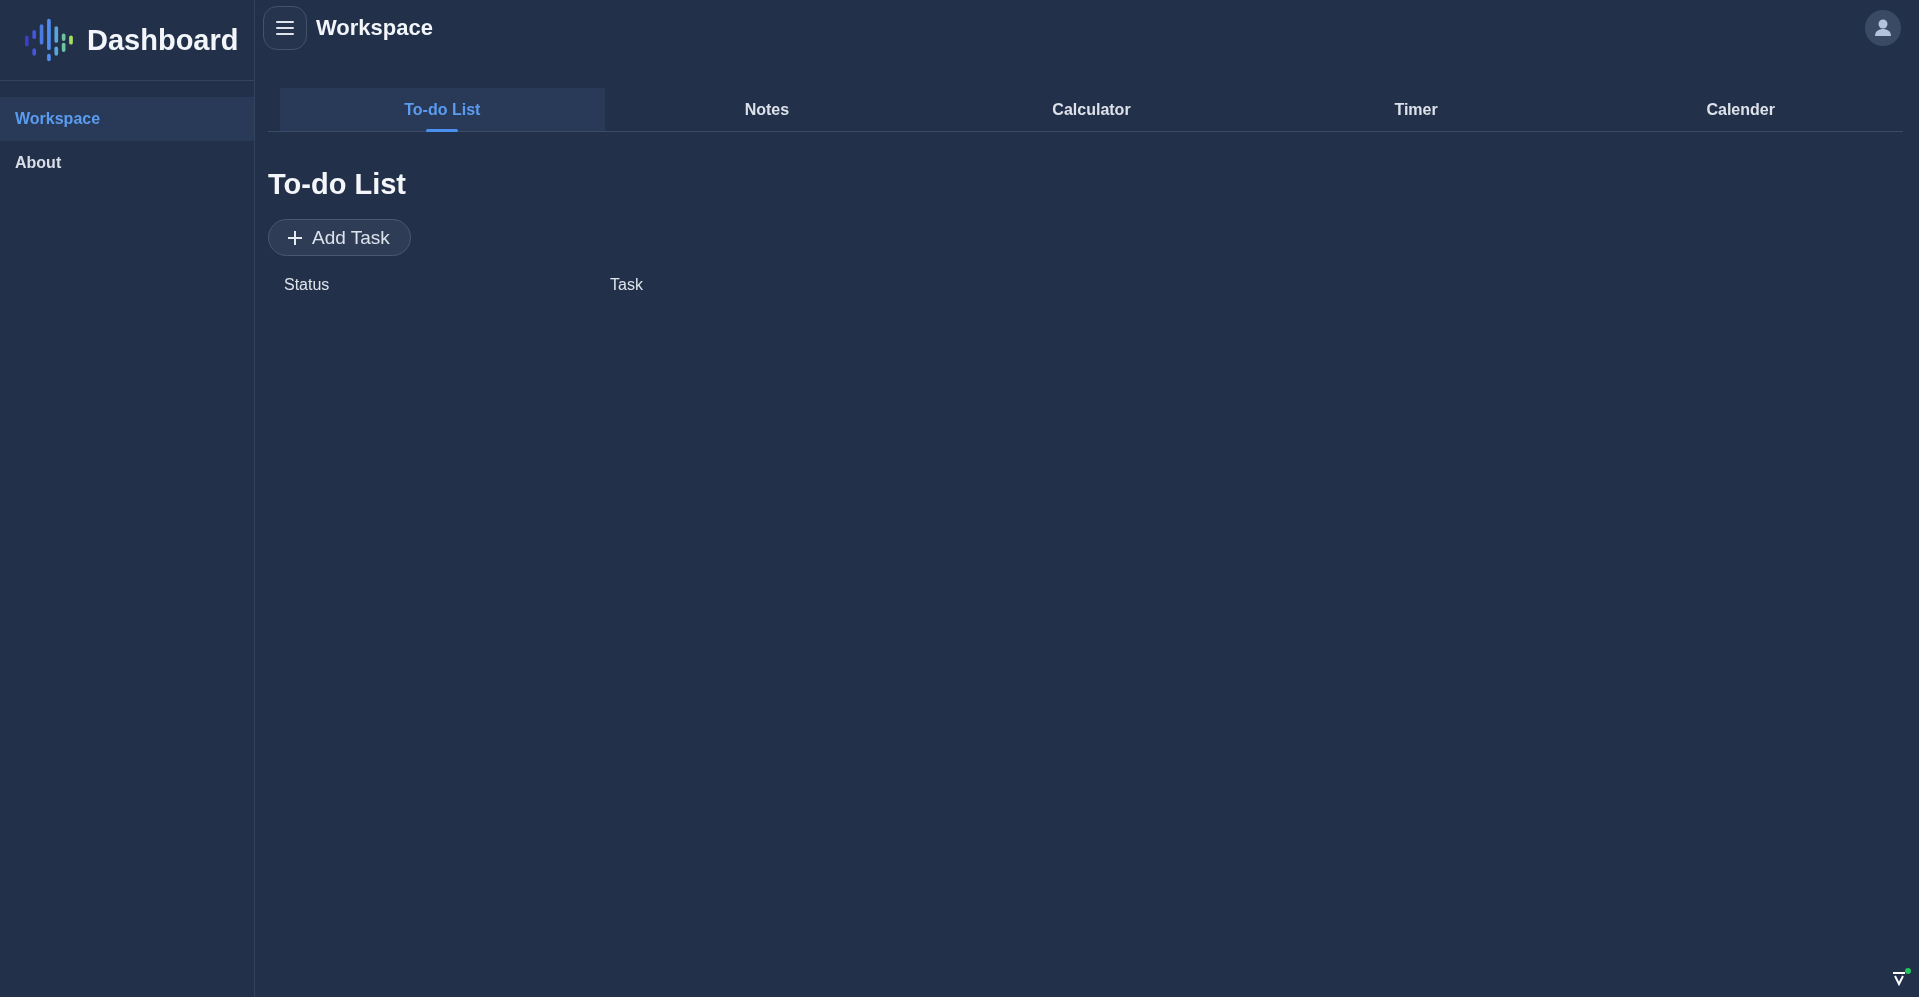  Describe the element at coordinates (127, 119) in the screenshot. I see `sidebar-item: Workspace` at that location.